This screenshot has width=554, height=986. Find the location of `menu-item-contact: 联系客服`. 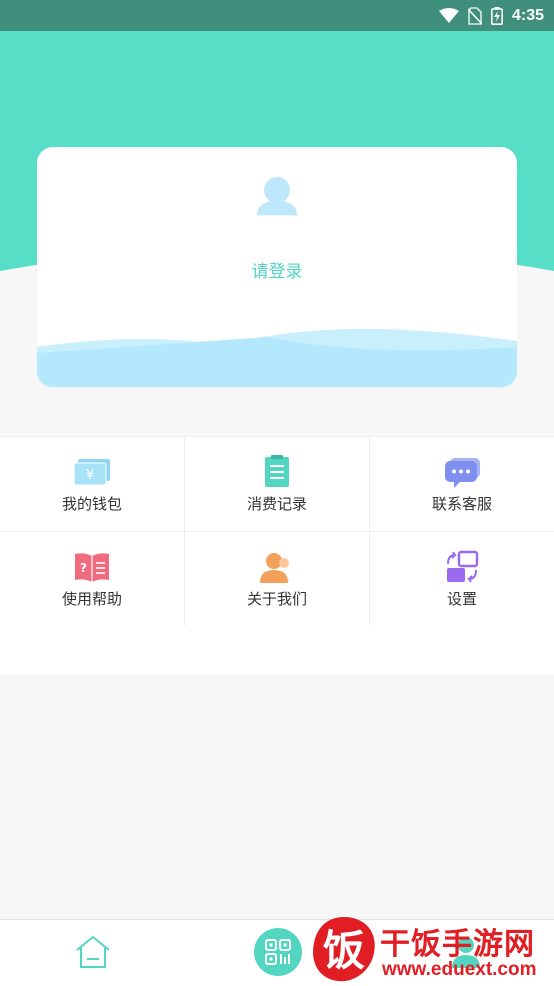

menu-item-contact: 联系客服 is located at coordinates (462, 484).